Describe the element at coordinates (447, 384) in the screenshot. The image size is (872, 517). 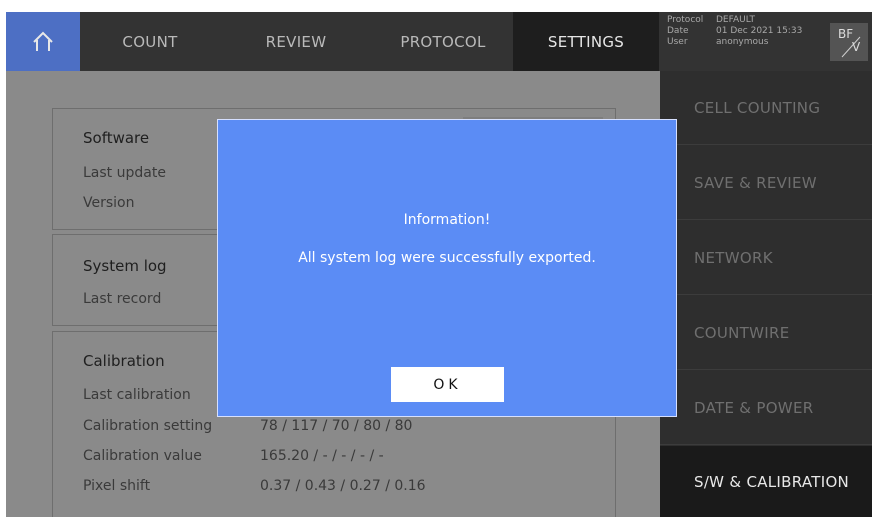
I see `ok-button: OK` at that location.